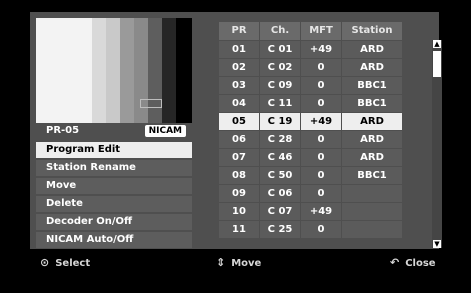 This screenshot has height=293, width=471. Describe the element at coordinates (114, 168) in the screenshot. I see `menu-item: Station Rename` at that location.